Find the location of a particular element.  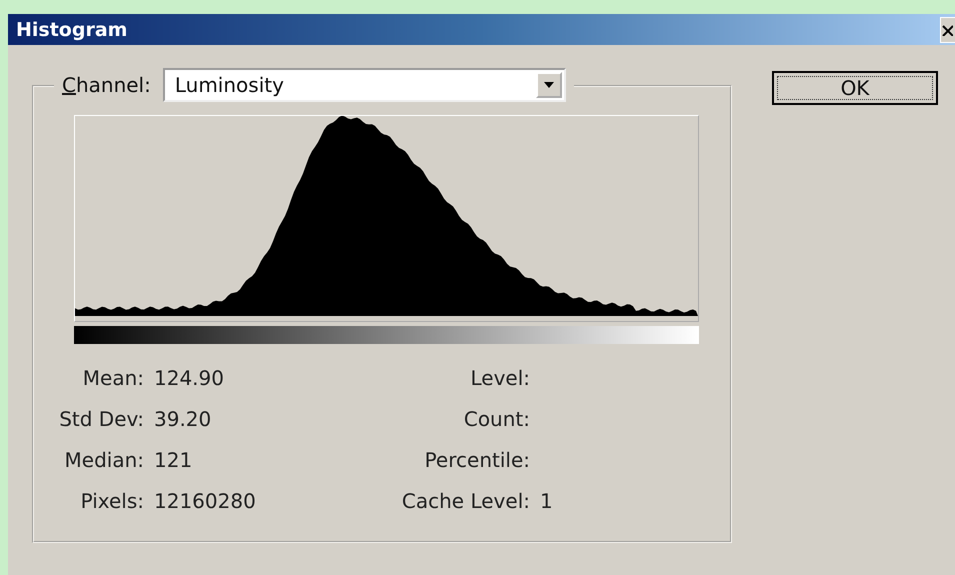

stat-label: Mean: is located at coordinates (113, 378).